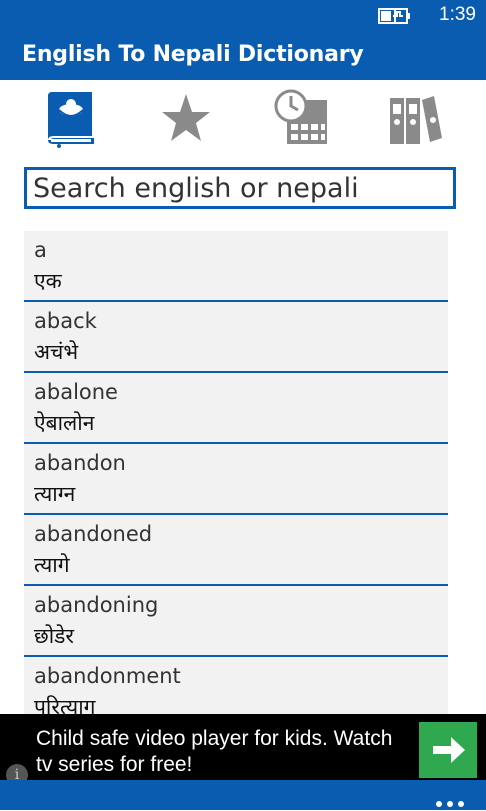  I want to click on tab-dictionary, so click(72, 120).